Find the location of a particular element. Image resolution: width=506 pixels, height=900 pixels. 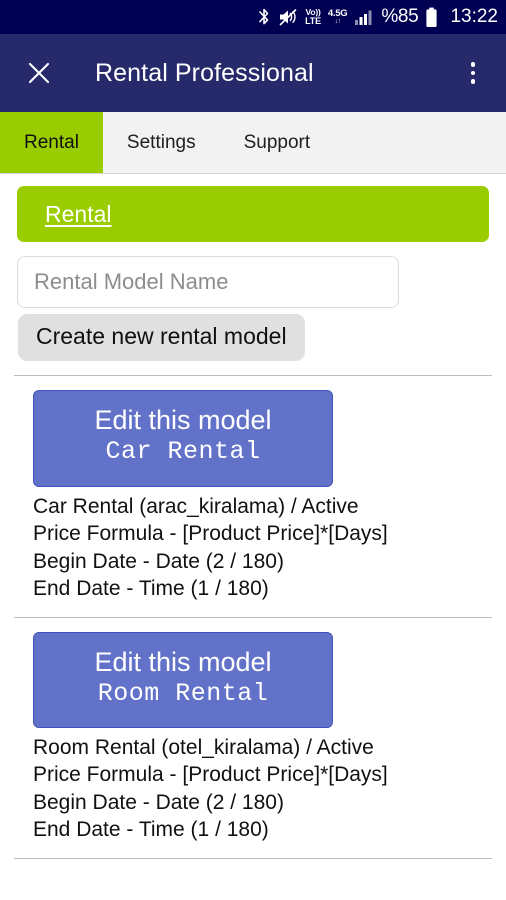

create-model-form: Create new rental model is located at coordinates (253, 302).